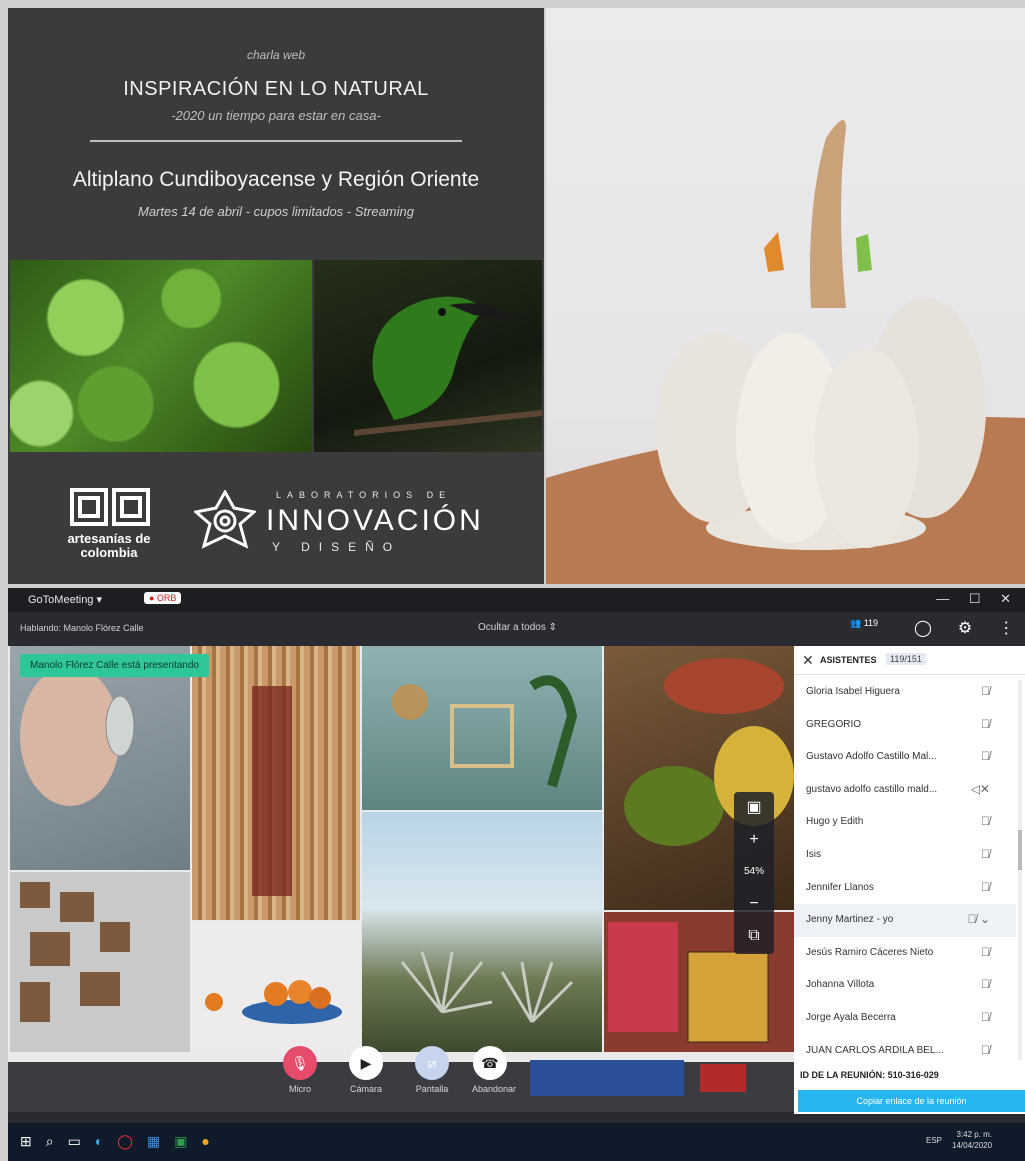  What do you see at coordinates (490, 1063) in the screenshot?
I see `phone-hangup-icon: ☎` at bounding box center [490, 1063].